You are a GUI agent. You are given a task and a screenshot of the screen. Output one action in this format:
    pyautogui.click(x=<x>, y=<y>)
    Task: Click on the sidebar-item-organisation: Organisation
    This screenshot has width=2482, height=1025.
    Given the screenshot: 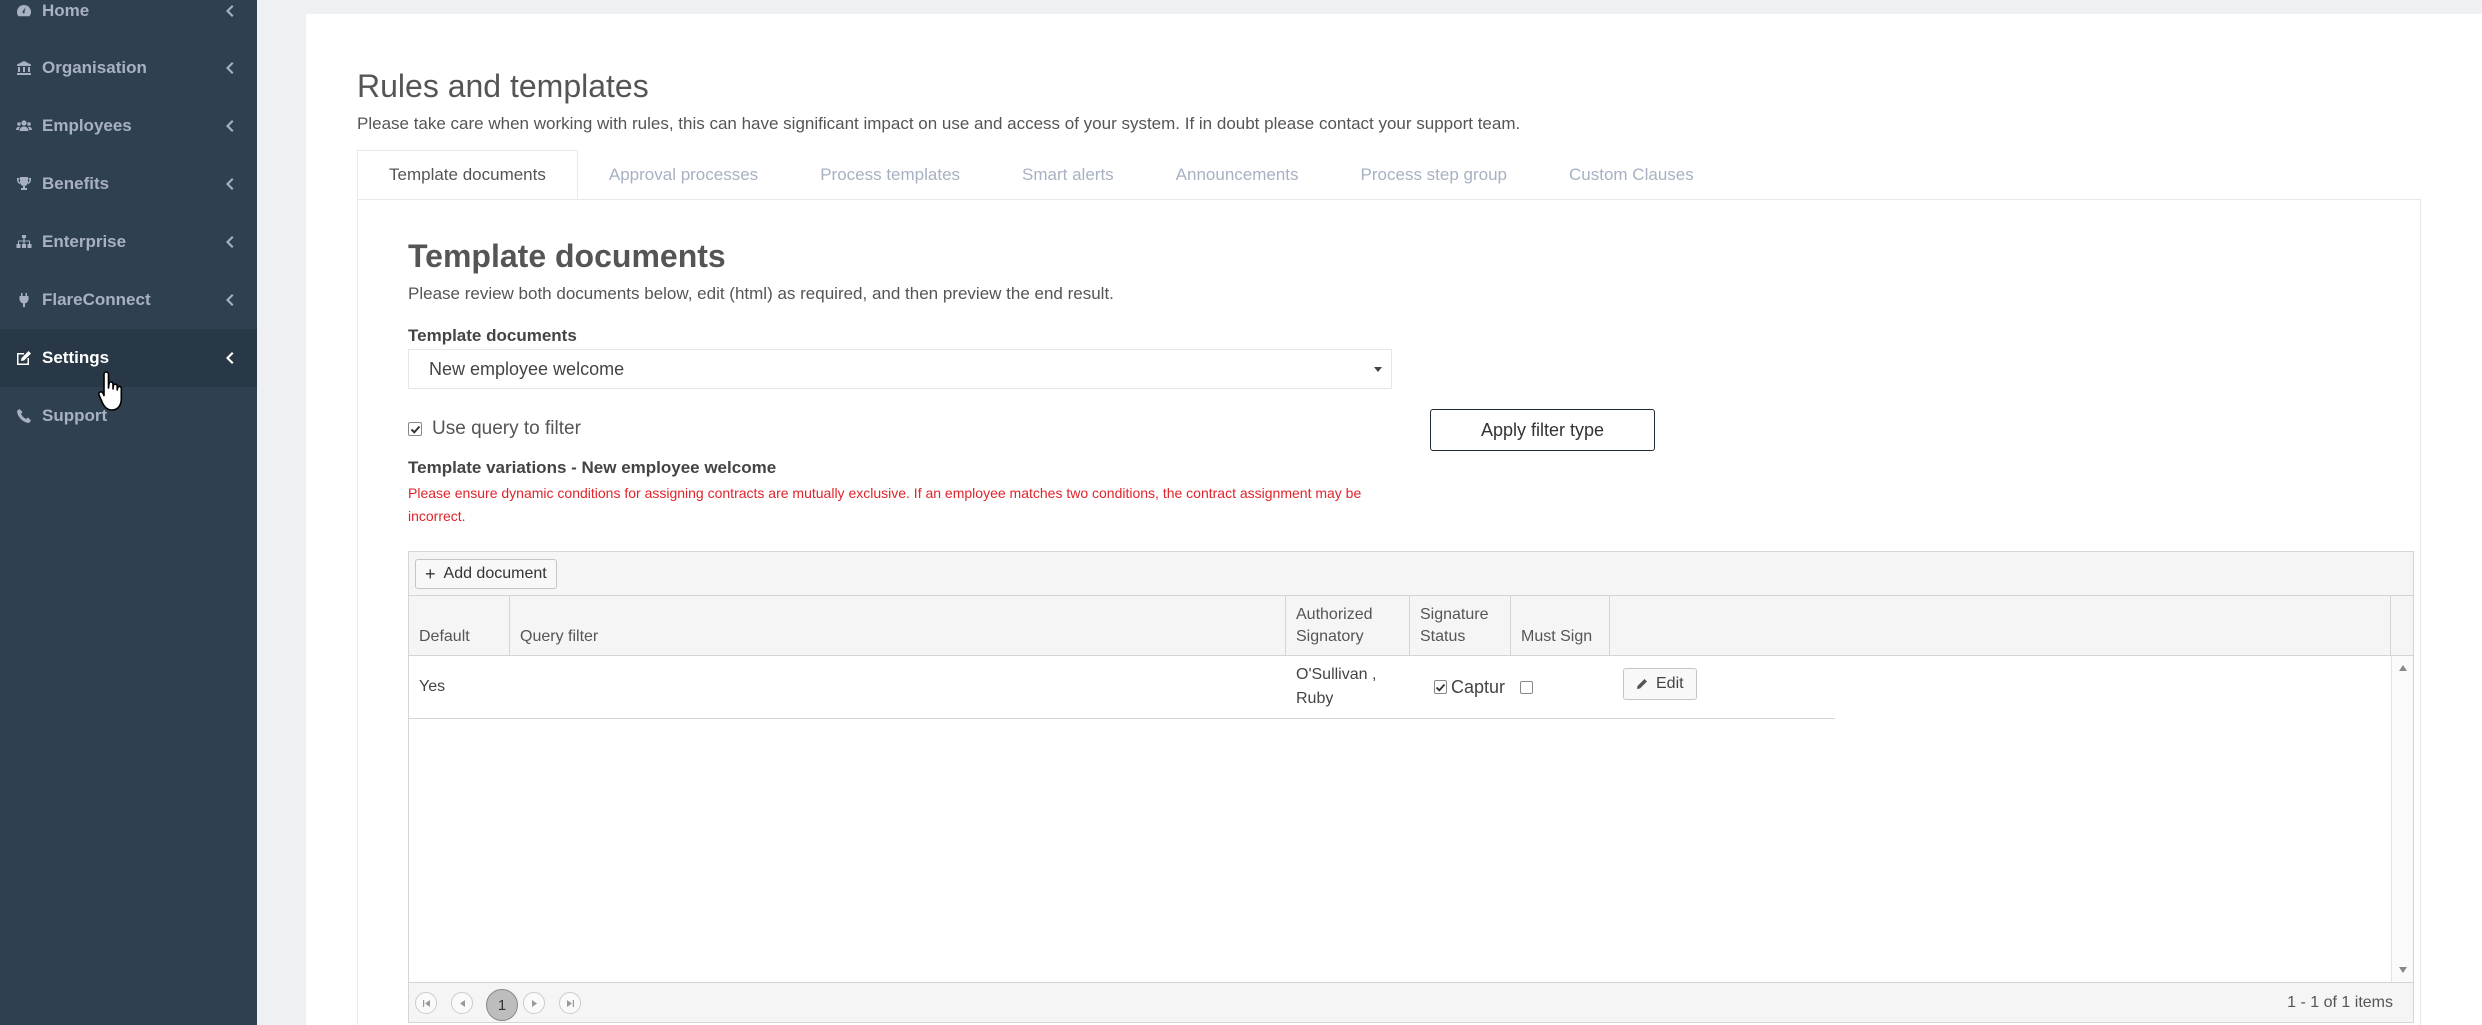 What is the action you would take?
    pyautogui.click(x=128, y=68)
    